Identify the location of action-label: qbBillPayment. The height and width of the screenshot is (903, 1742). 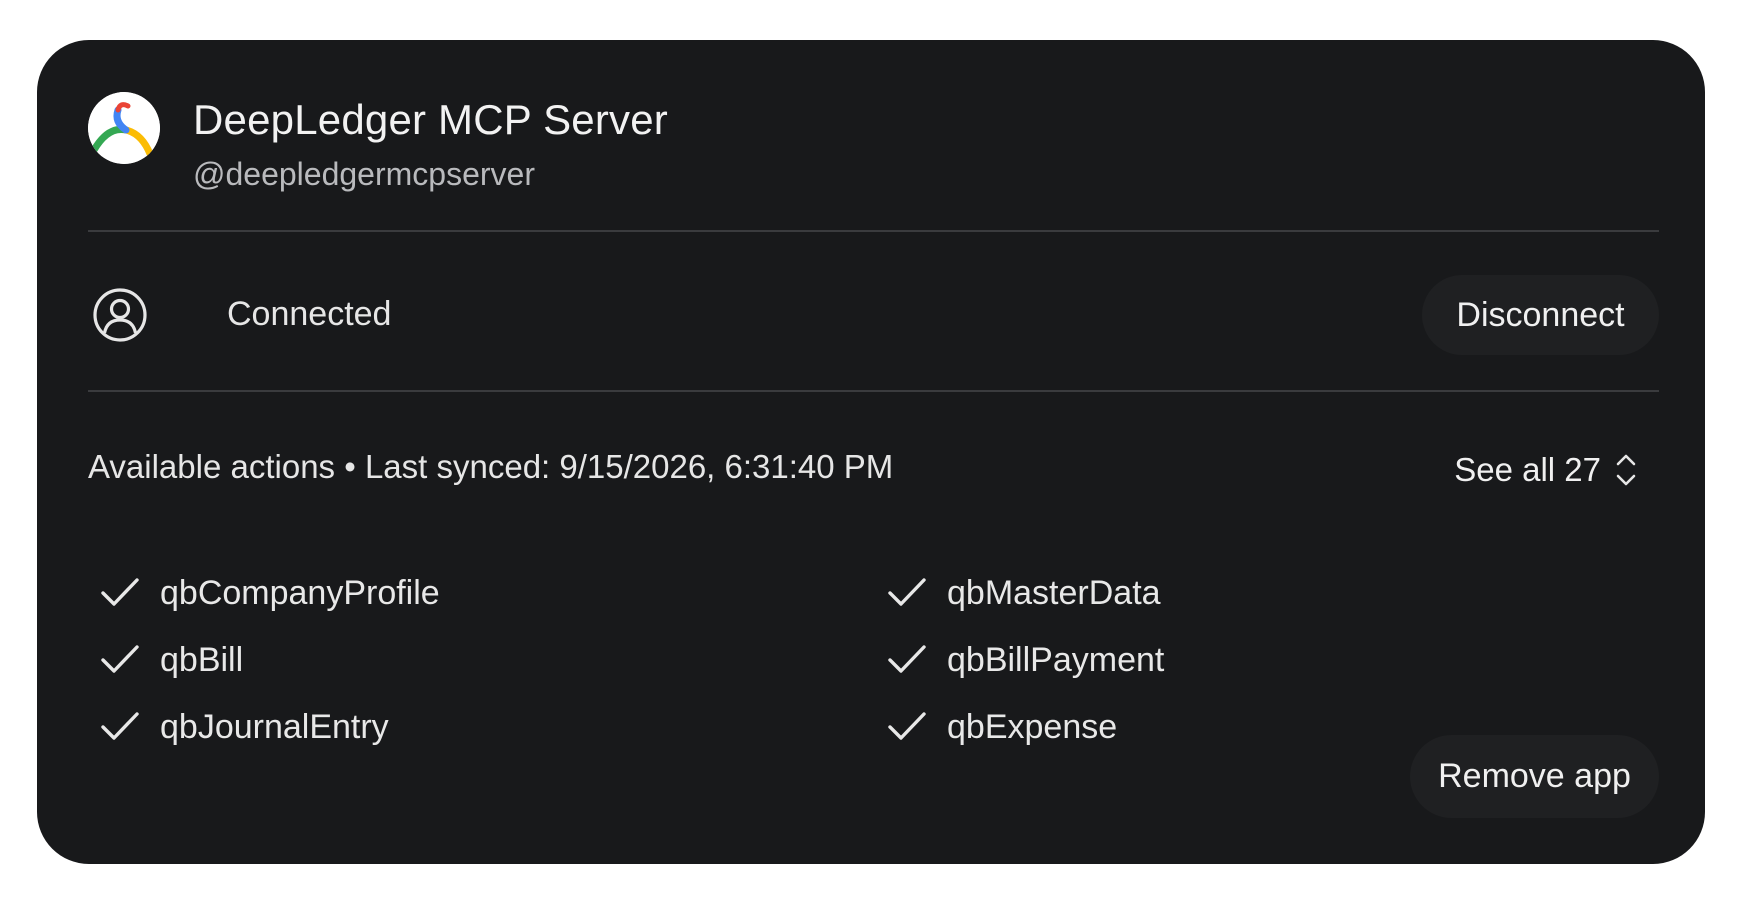
(1056, 660).